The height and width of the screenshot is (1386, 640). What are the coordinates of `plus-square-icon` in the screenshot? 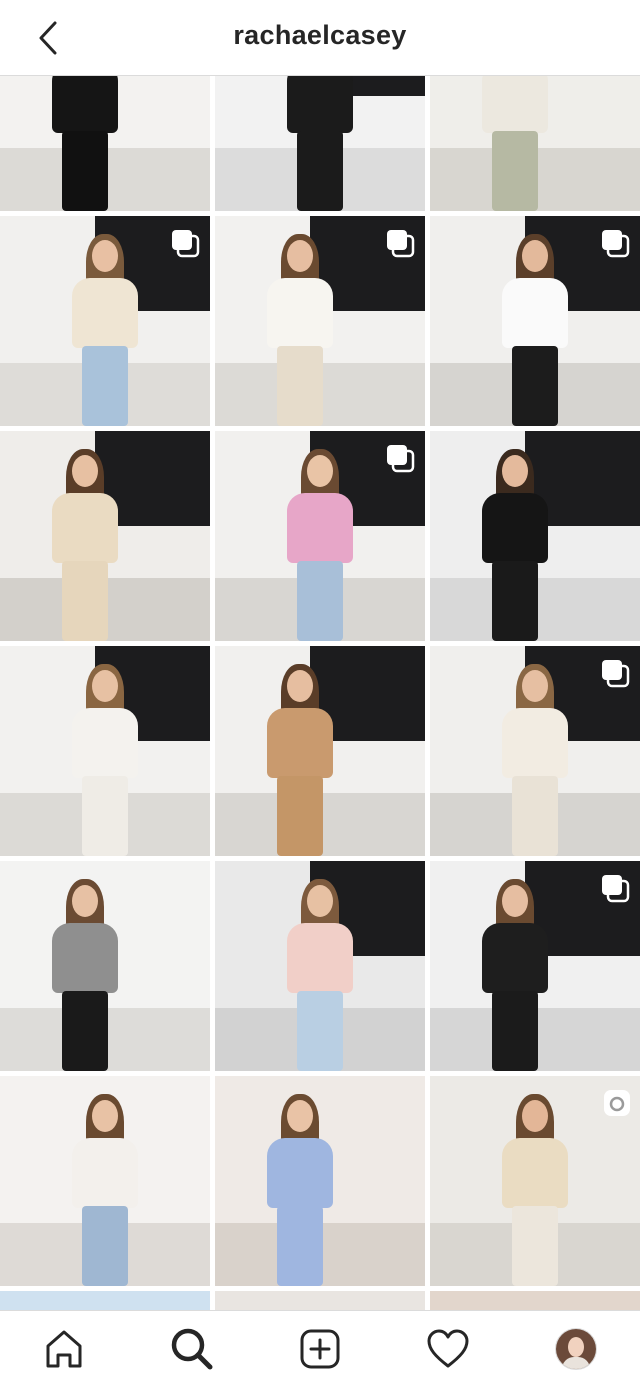 It's located at (320, 1349).